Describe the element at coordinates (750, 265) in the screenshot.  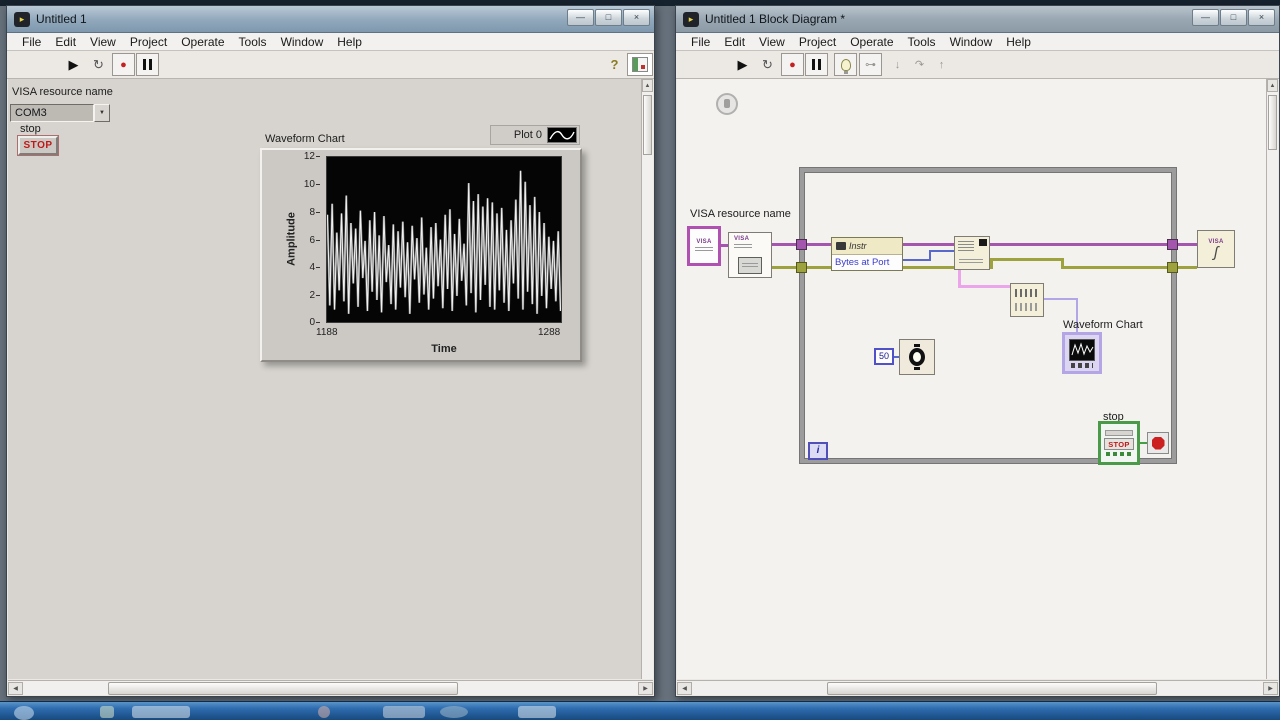
I see `serial-settings-icon` at that location.